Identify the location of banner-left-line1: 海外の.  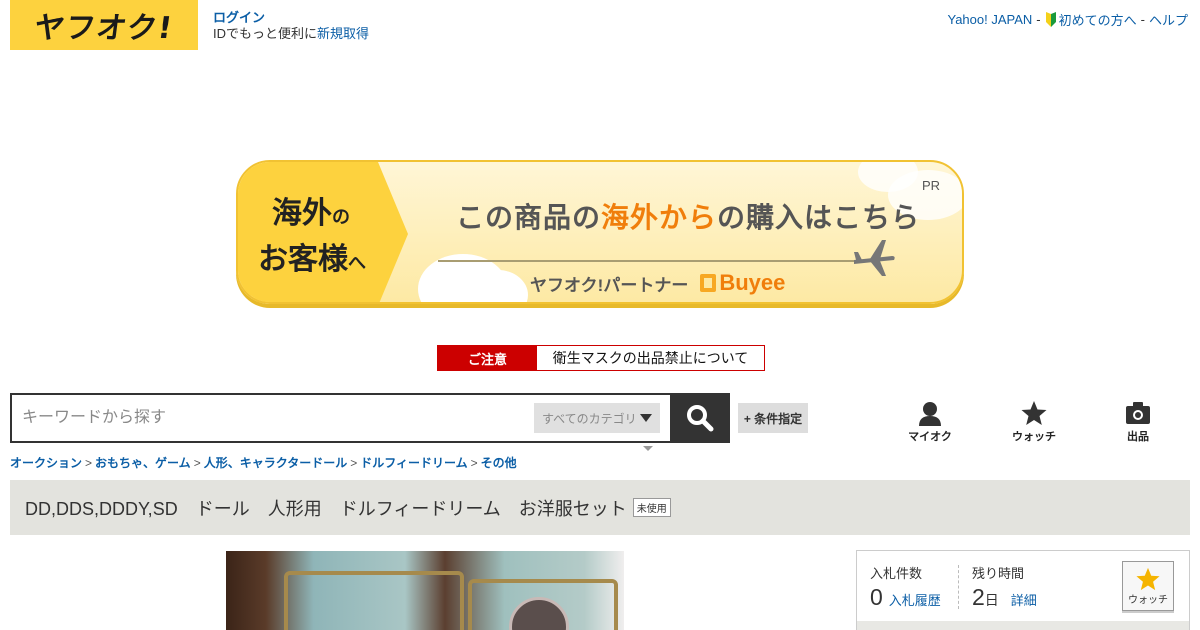
(311, 213).